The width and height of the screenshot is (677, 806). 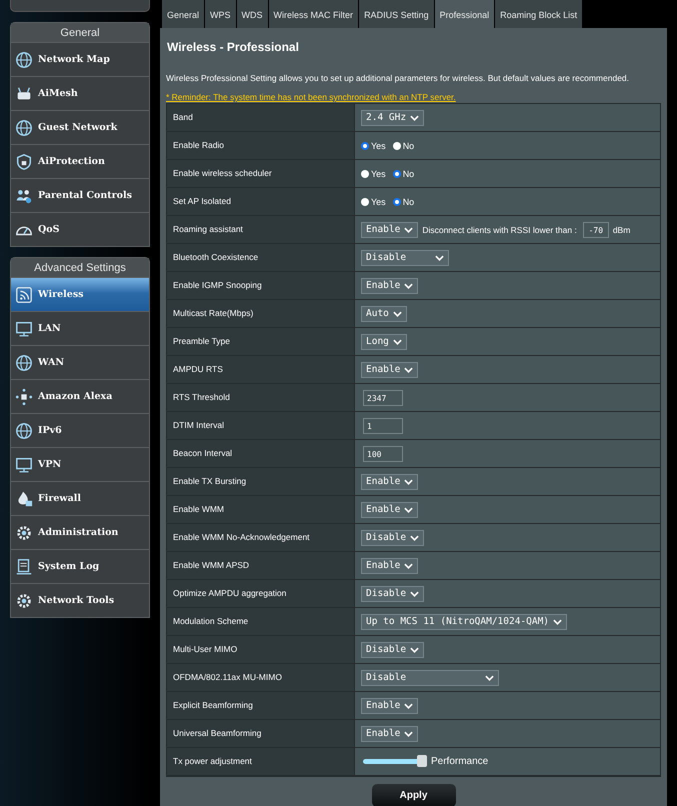 What do you see at coordinates (183, 14) in the screenshot?
I see `tab: General` at bounding box center [183, 14].